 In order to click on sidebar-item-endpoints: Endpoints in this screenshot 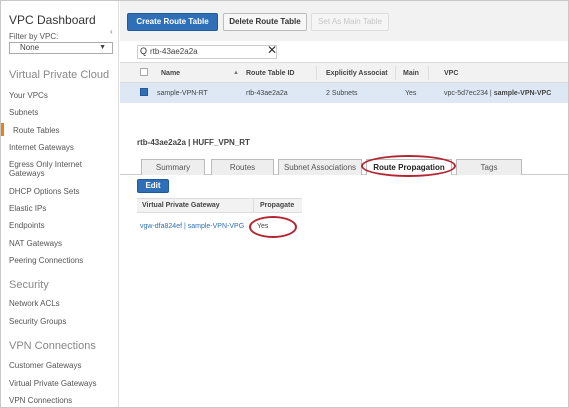, I will do `click(27, 225)`.